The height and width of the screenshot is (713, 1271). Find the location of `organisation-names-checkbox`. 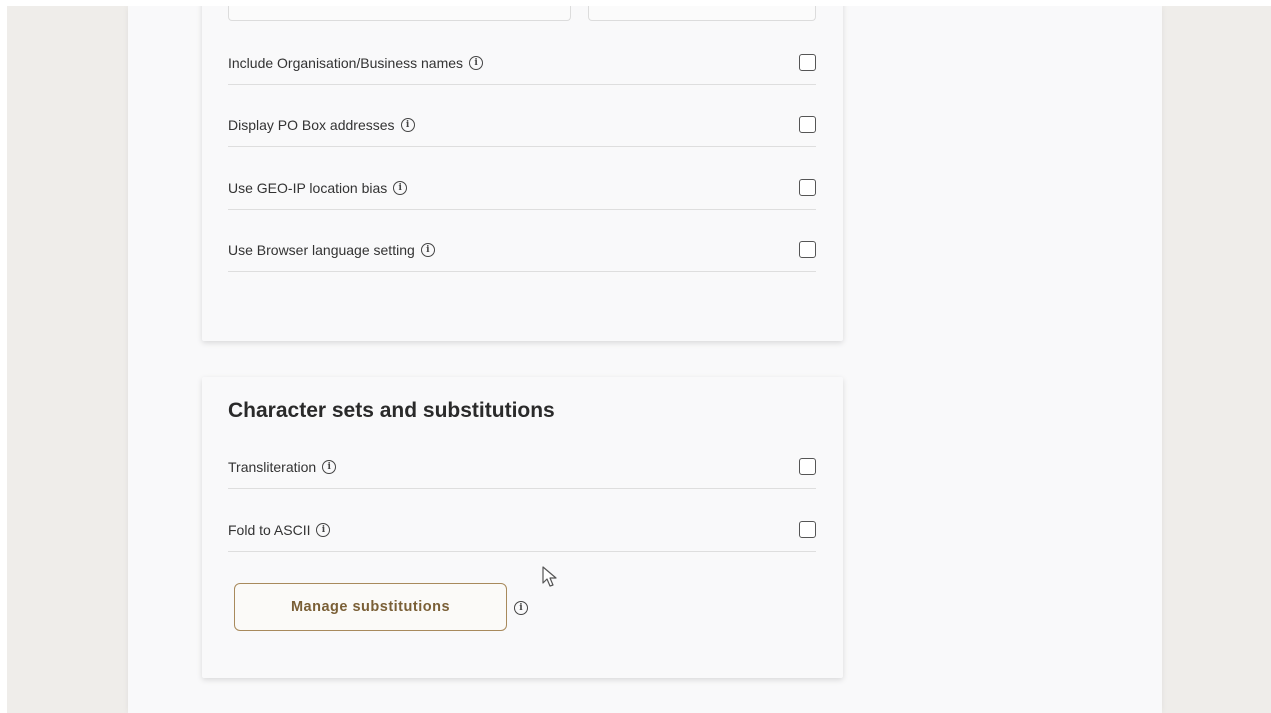

organisation-names-checkbox is located at coordinates (807, 62).